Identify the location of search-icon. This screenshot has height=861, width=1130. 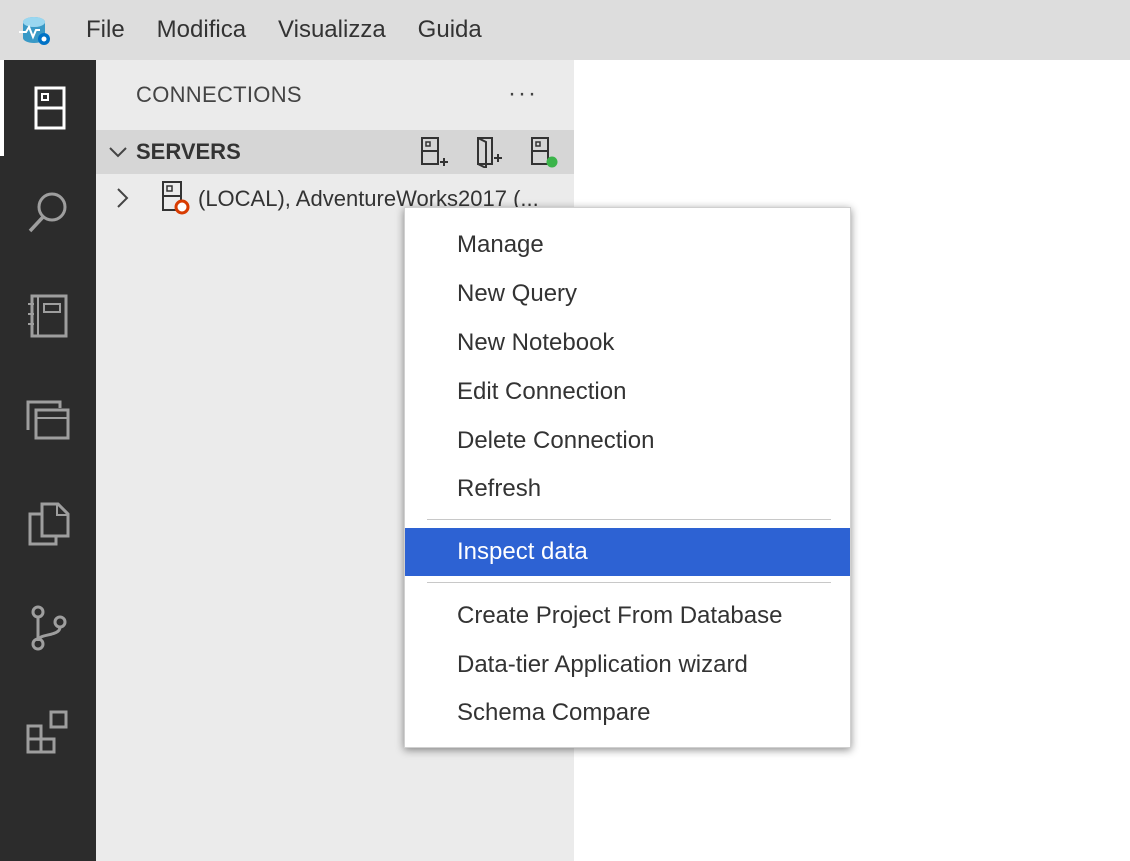
(48, 212).